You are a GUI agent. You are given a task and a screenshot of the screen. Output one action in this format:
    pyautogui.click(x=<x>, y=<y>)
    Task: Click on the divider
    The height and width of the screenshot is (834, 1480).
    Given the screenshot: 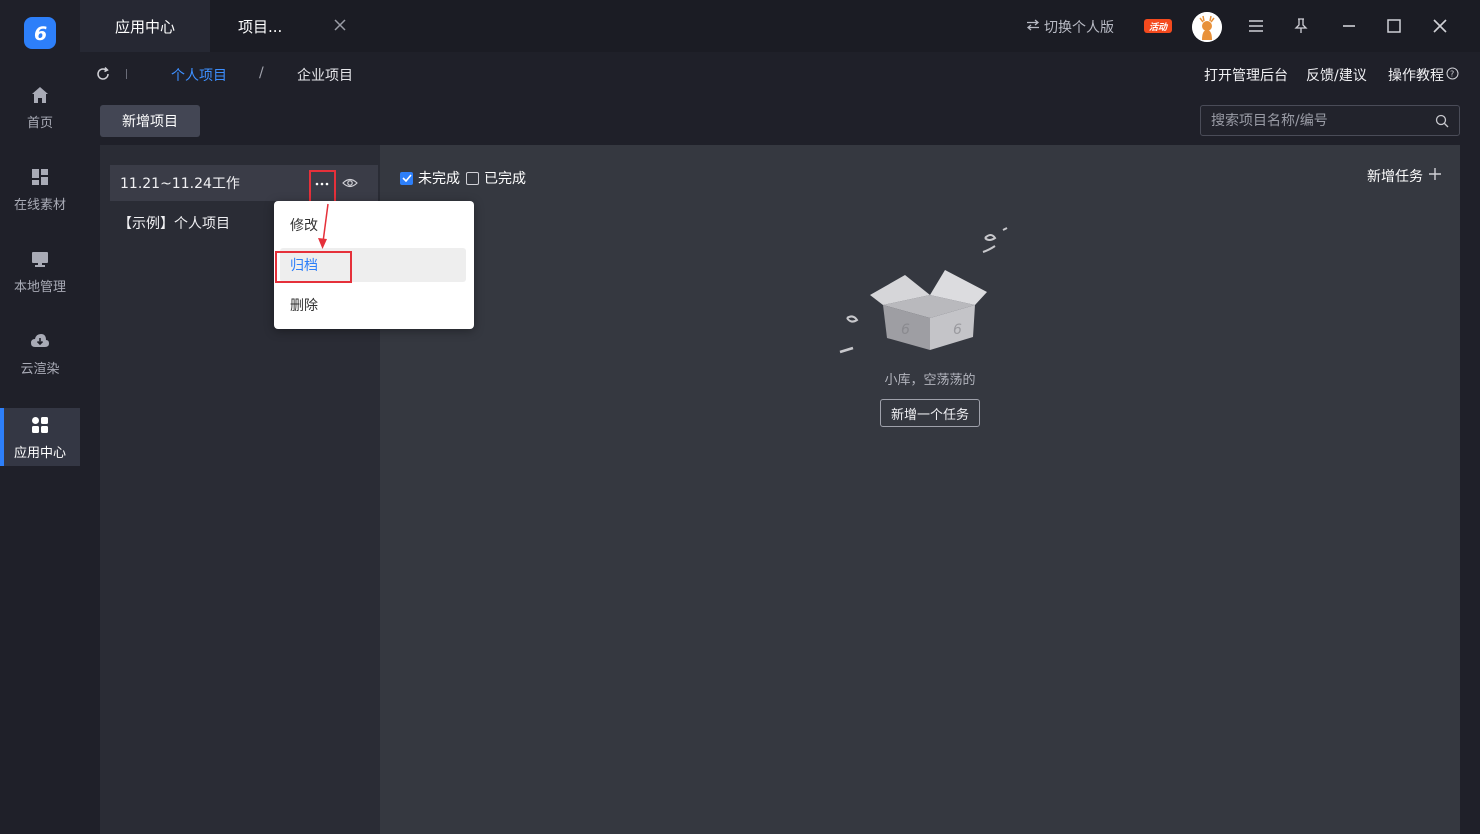 What is the action you would take?
    pyautogui.click(x=126, y=74)
    